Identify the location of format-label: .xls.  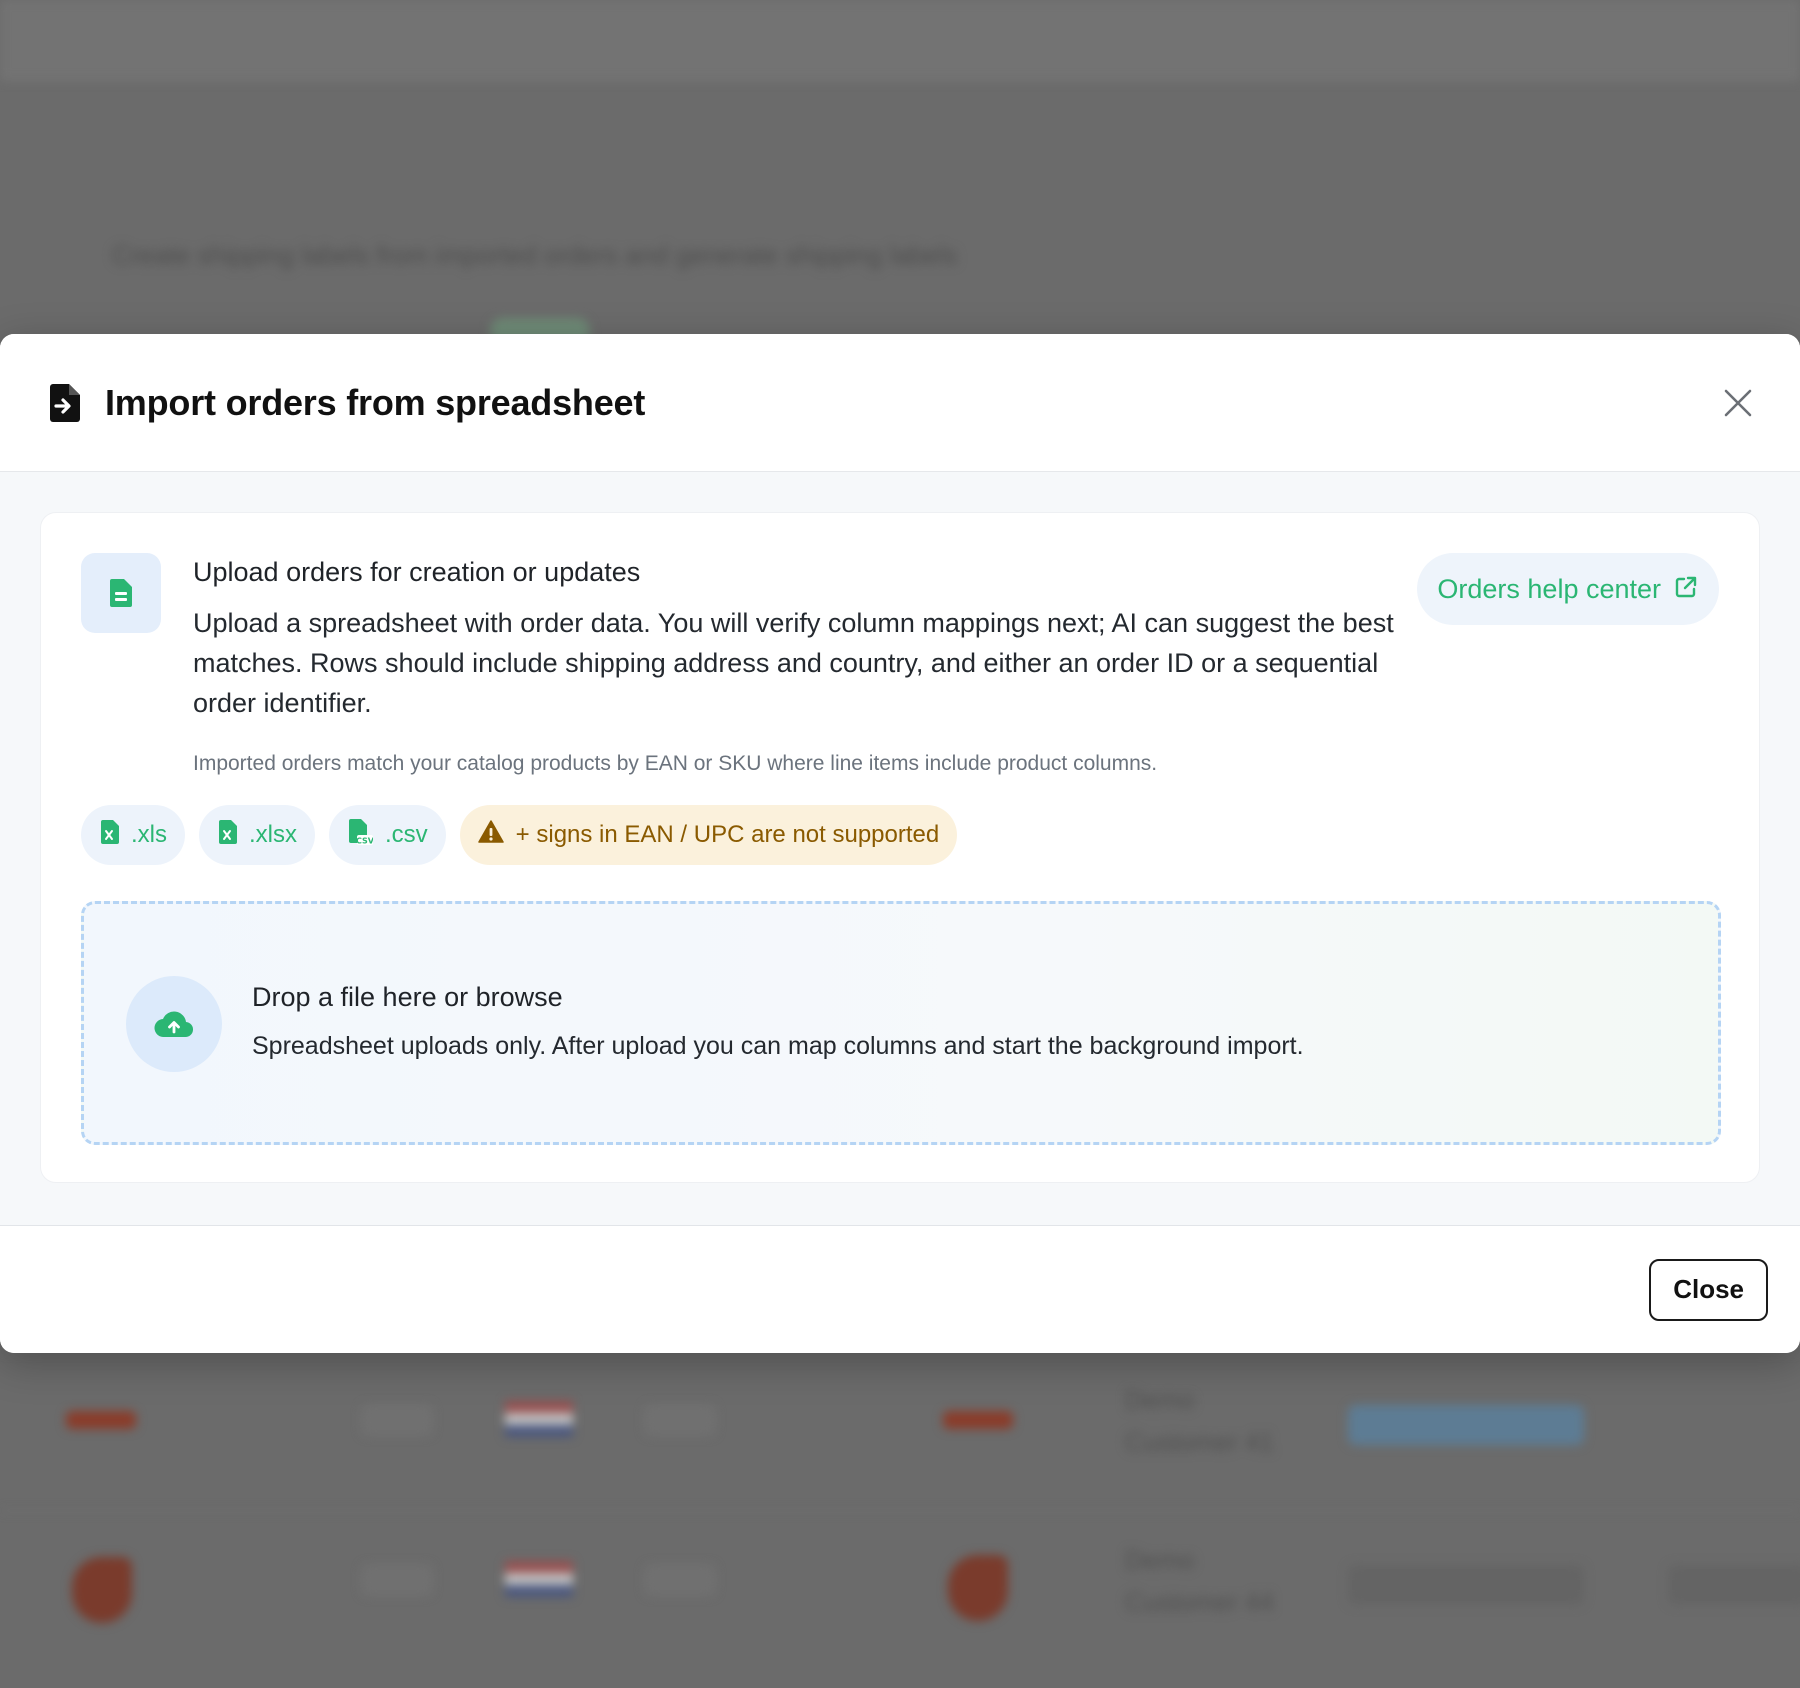
(149, 834).